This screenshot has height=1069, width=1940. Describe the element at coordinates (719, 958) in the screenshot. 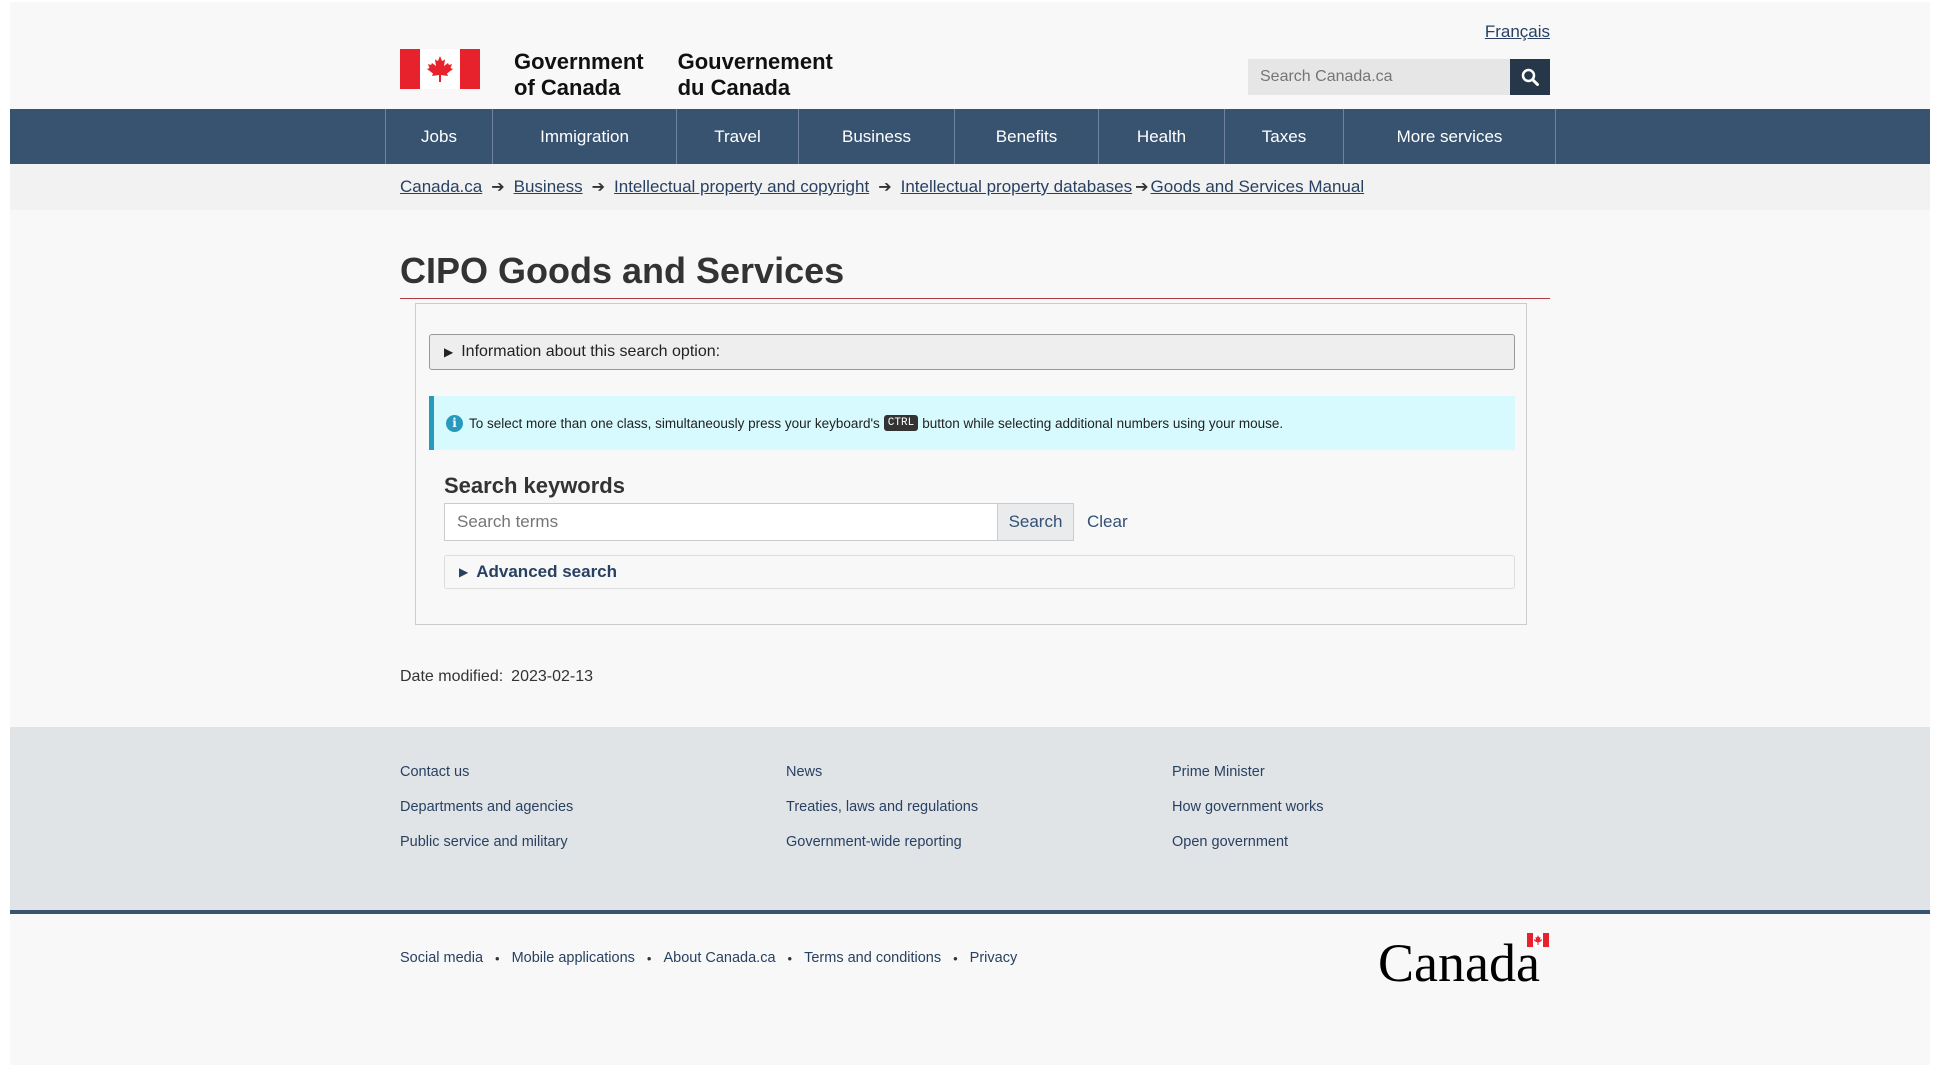

I see `sub-footer-link: About Canada.ca` at that location.